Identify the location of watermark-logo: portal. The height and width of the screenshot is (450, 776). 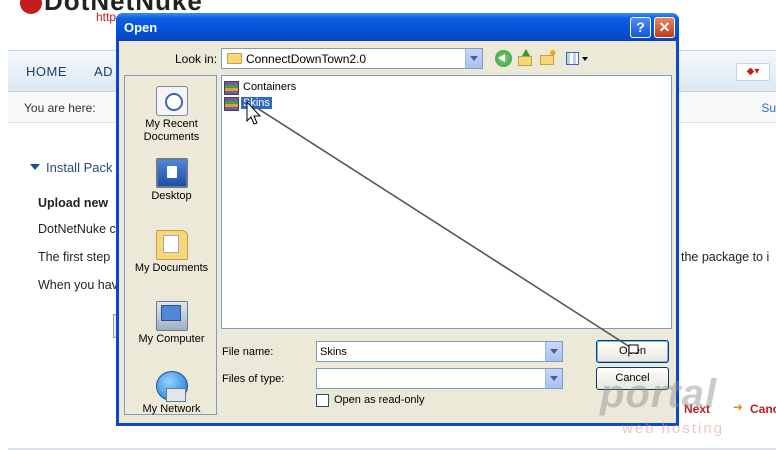
(659, 394).